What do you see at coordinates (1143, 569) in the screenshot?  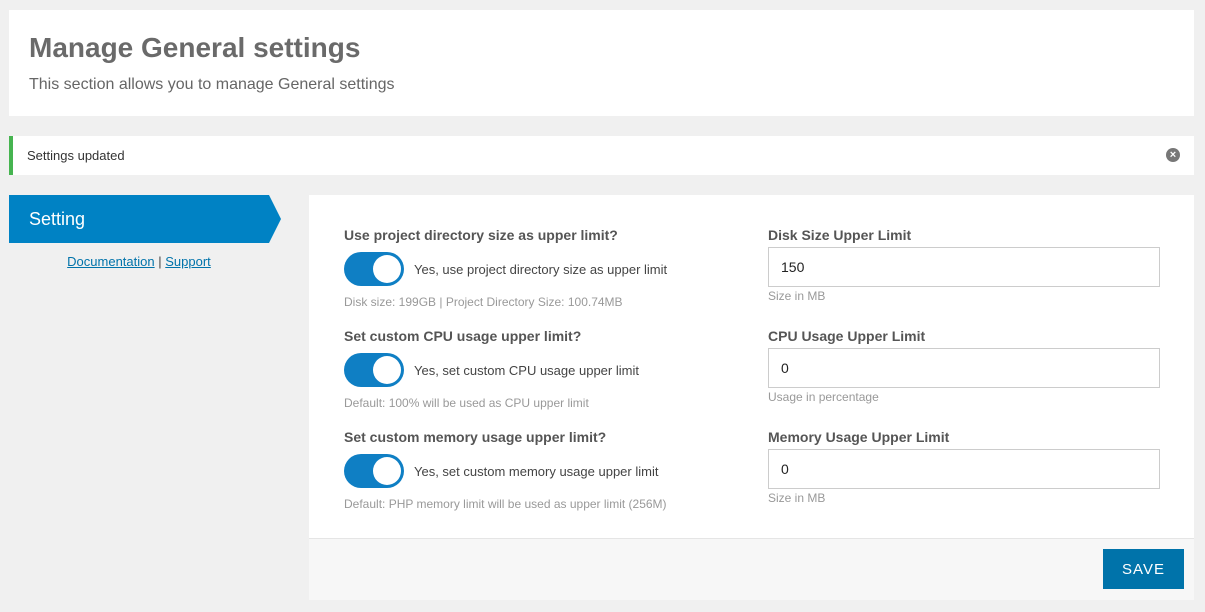 I see `save-button: SAVE` at bounding box center [1143, 569].